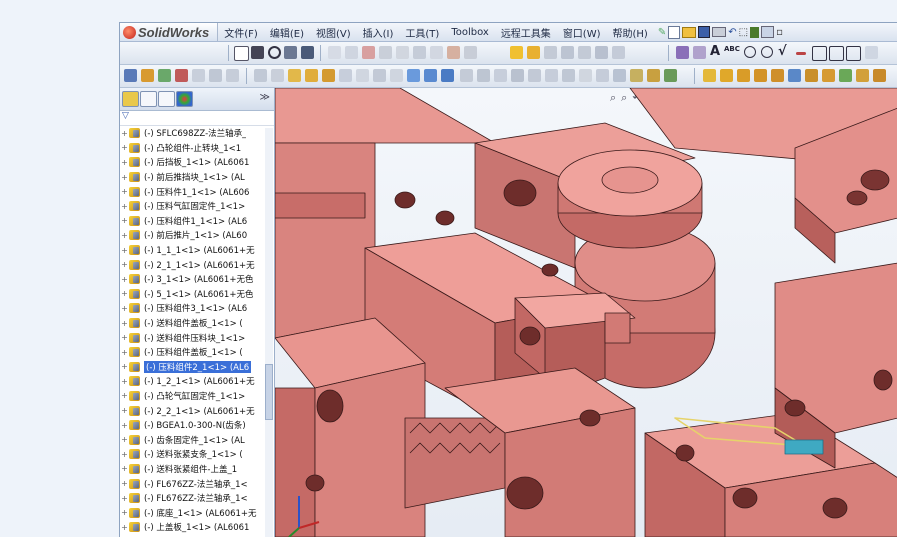  Describe the element at coordinates (164, 75) in the screenshot. I see `tool-mate-icon` at that location.